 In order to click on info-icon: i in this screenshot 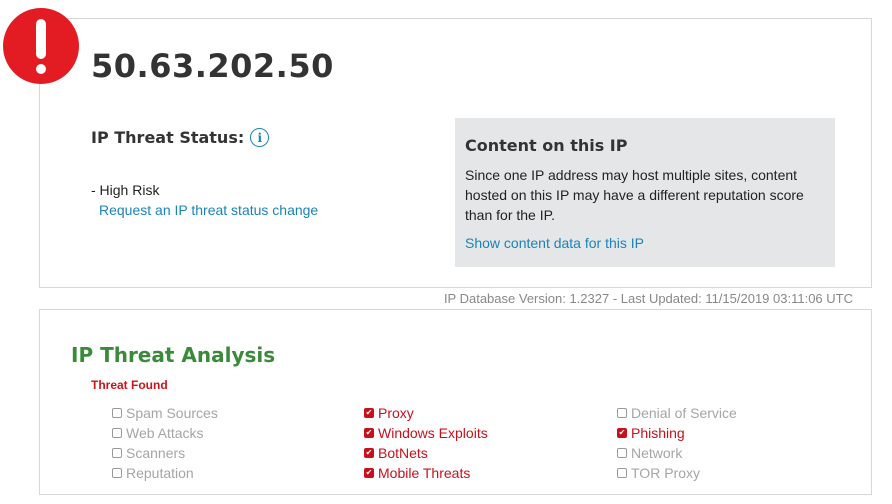, I will do `click(260, 137)`.